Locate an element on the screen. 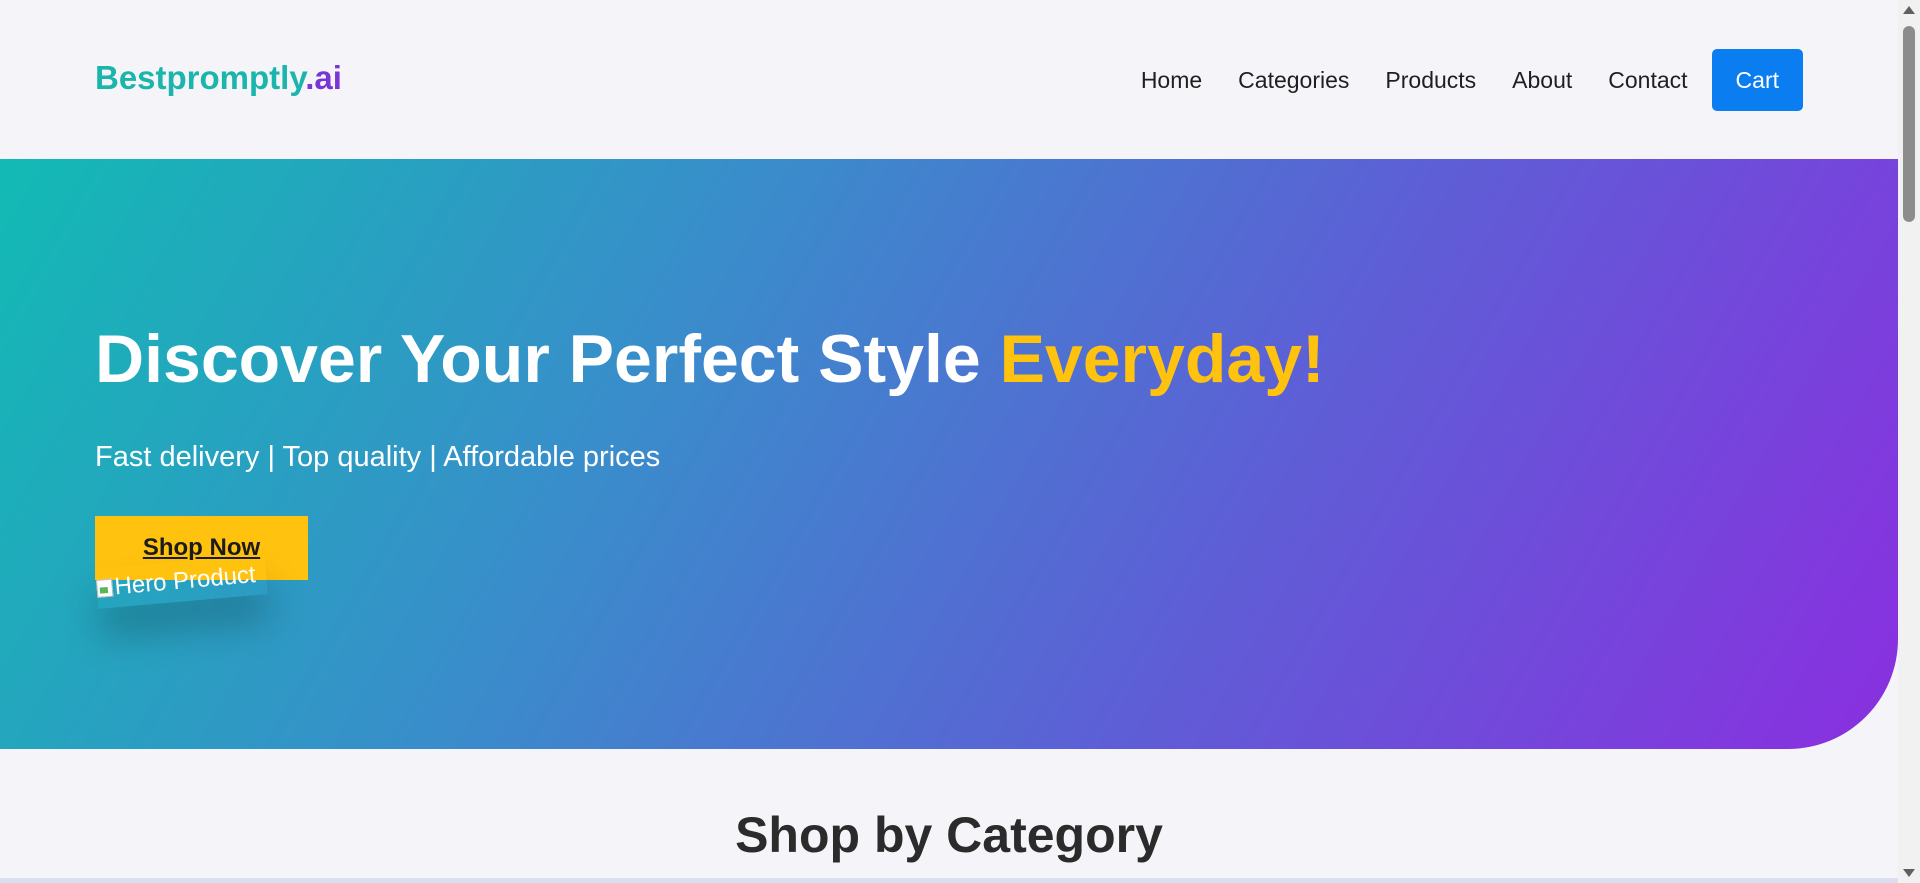 Image resolution: width=1920 pixels, height=883 pixels. hero-image-alt: Hero Product is located at coordinates (185, 581).